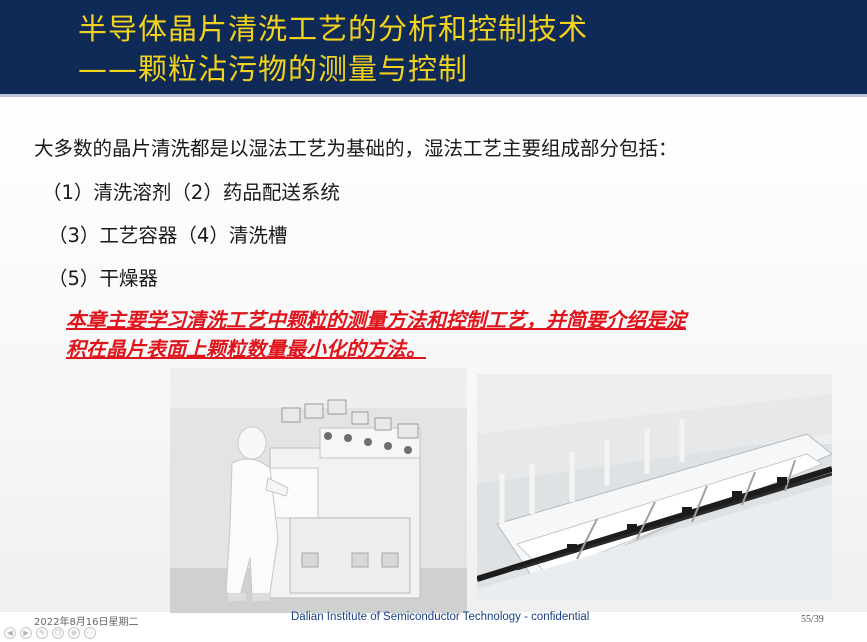 The height and width of the screenshot is (642, 867). Describe the element at coordinates (273, 69) in the screenshot. I see `slide-title-line2: ——颗粒沾污物的测量与控制` at that location.